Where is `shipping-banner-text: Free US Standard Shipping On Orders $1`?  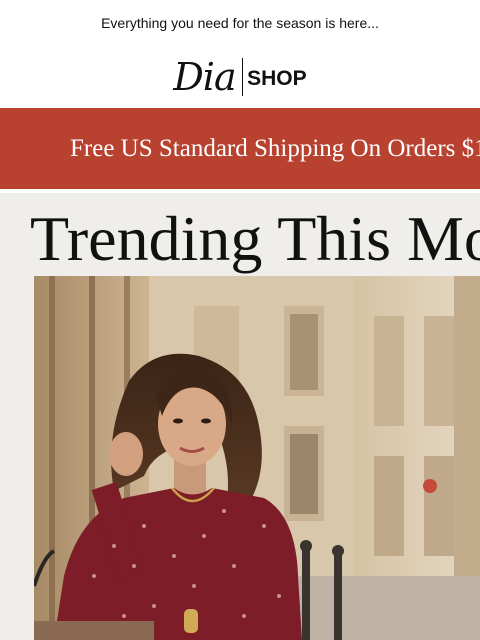 shipping-banner-text: Free US Standard Shipping On Orders $1 is located at coordinates (275, 148).